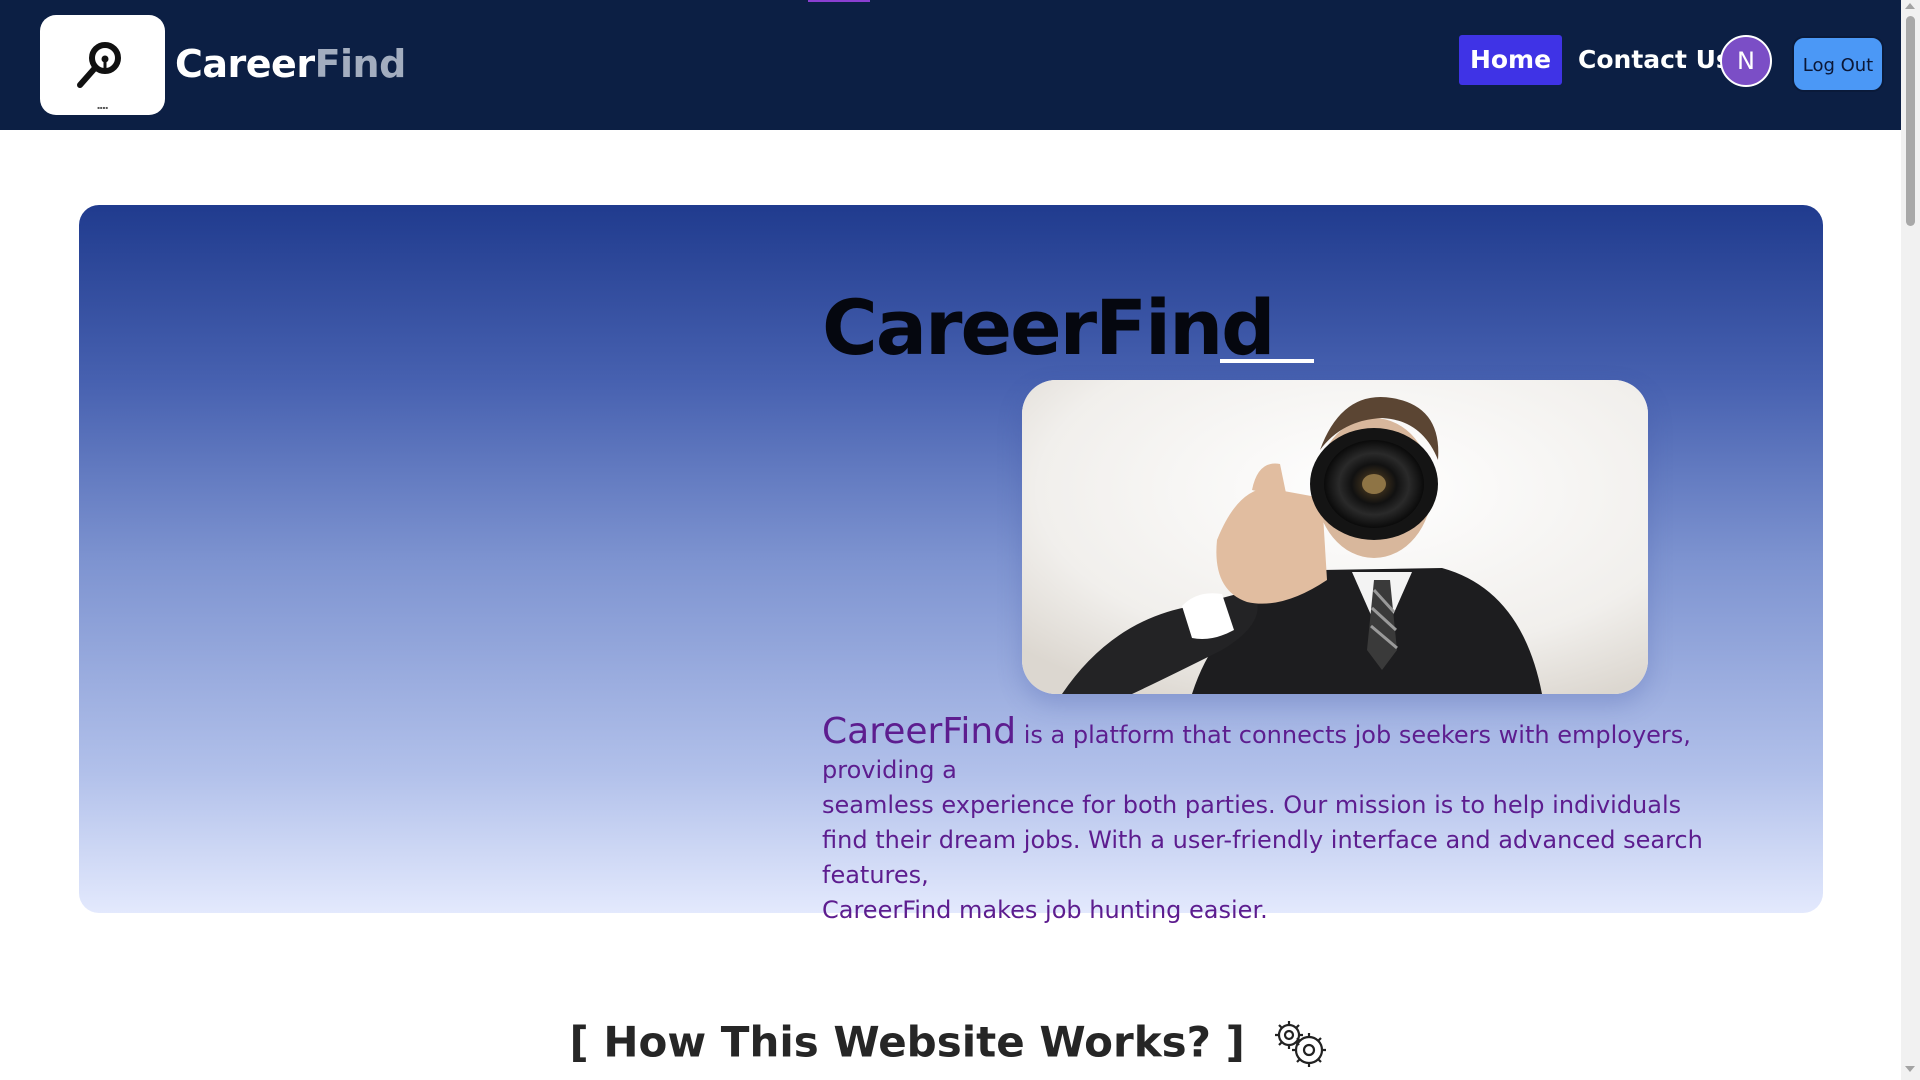  Describe the element at coordinates (99, 65) in the screenshot. I see `magnifier-key-icon` at that location.